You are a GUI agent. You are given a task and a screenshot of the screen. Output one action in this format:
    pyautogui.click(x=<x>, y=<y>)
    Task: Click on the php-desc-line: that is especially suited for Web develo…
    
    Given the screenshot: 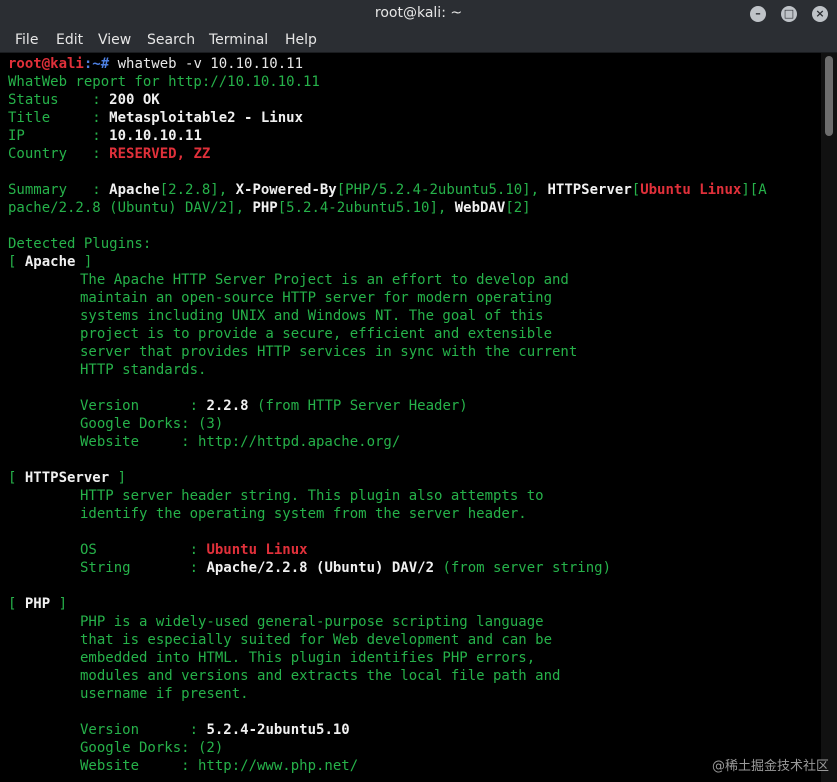 What is the action you would take?
    pyautogui.click(x=316, y=640)
    